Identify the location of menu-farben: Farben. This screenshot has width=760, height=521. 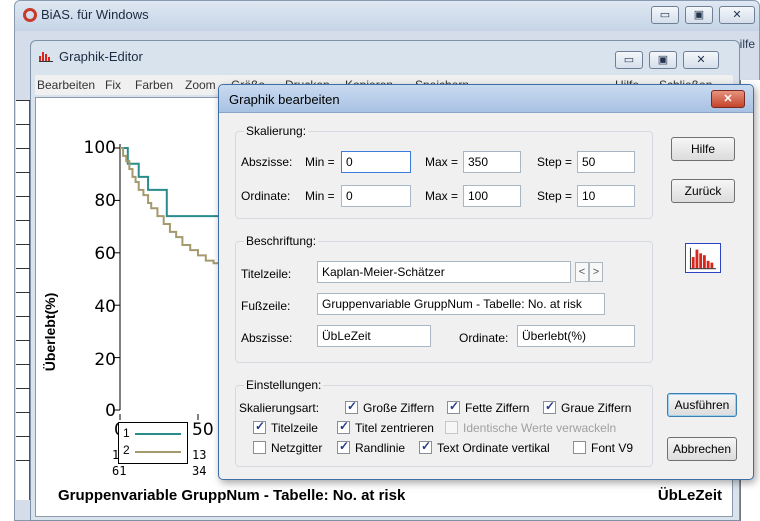
(154, 85).